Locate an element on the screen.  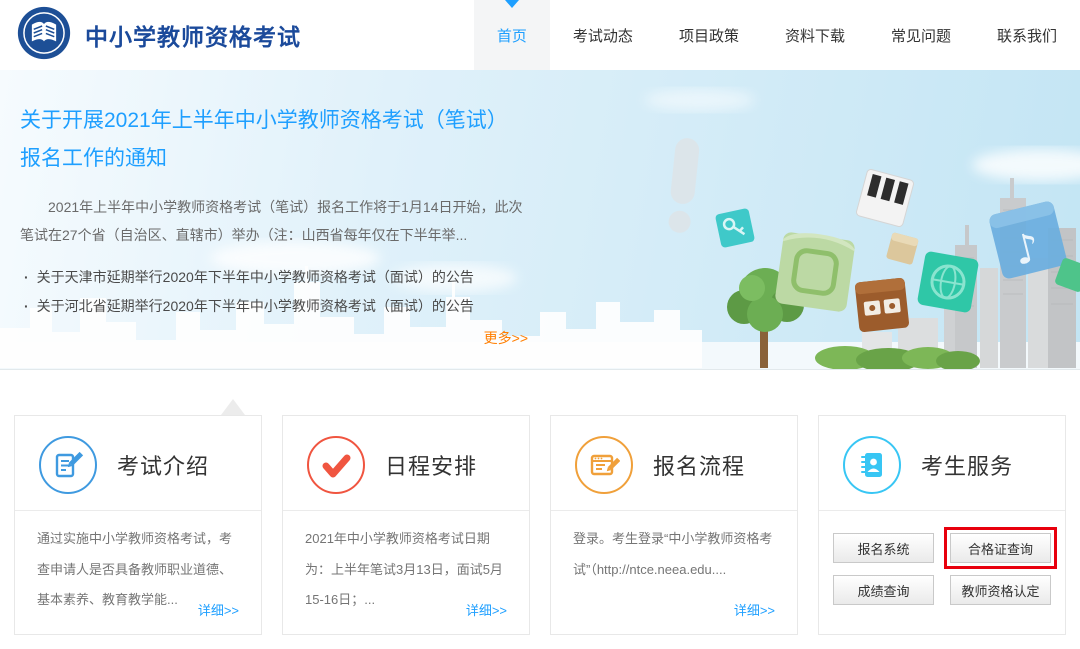
news-link-hebei: 关于河北省延期举行2020年下半年中小学教师资格考试（面试）的公告 is located at coordinates (274, 306).